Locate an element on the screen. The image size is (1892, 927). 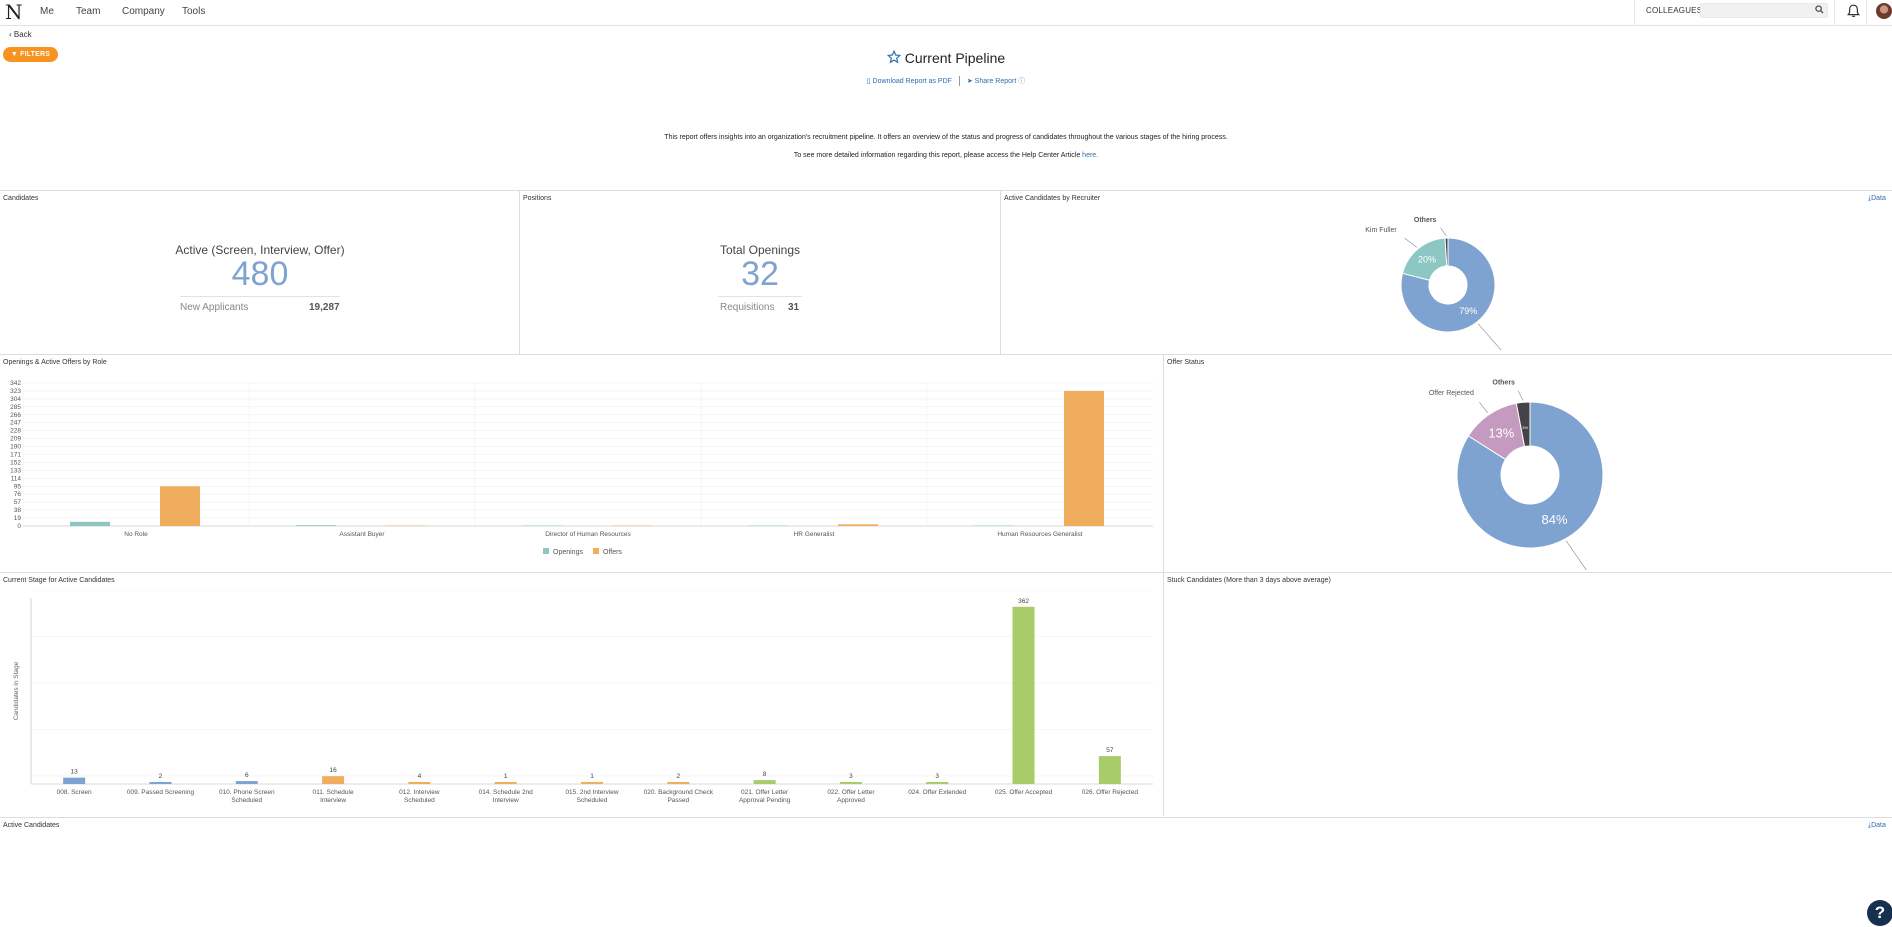
y-tick-label: 19 is located at coordinates (18, 518).